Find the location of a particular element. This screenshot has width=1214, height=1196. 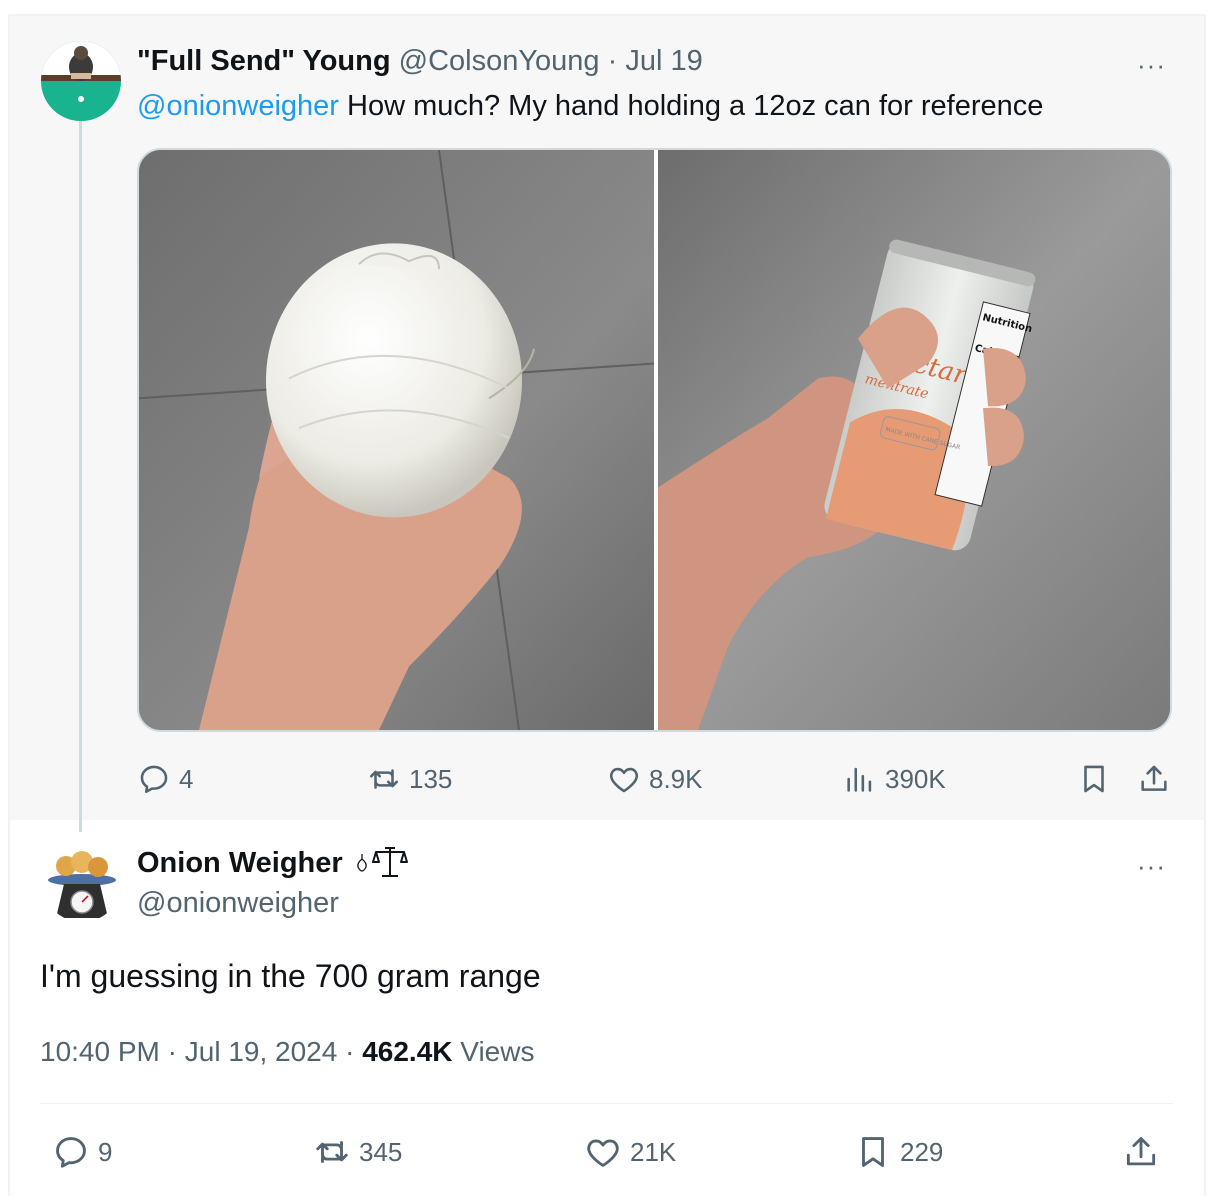

parent-share-button is located at coordinates (1154, 779).